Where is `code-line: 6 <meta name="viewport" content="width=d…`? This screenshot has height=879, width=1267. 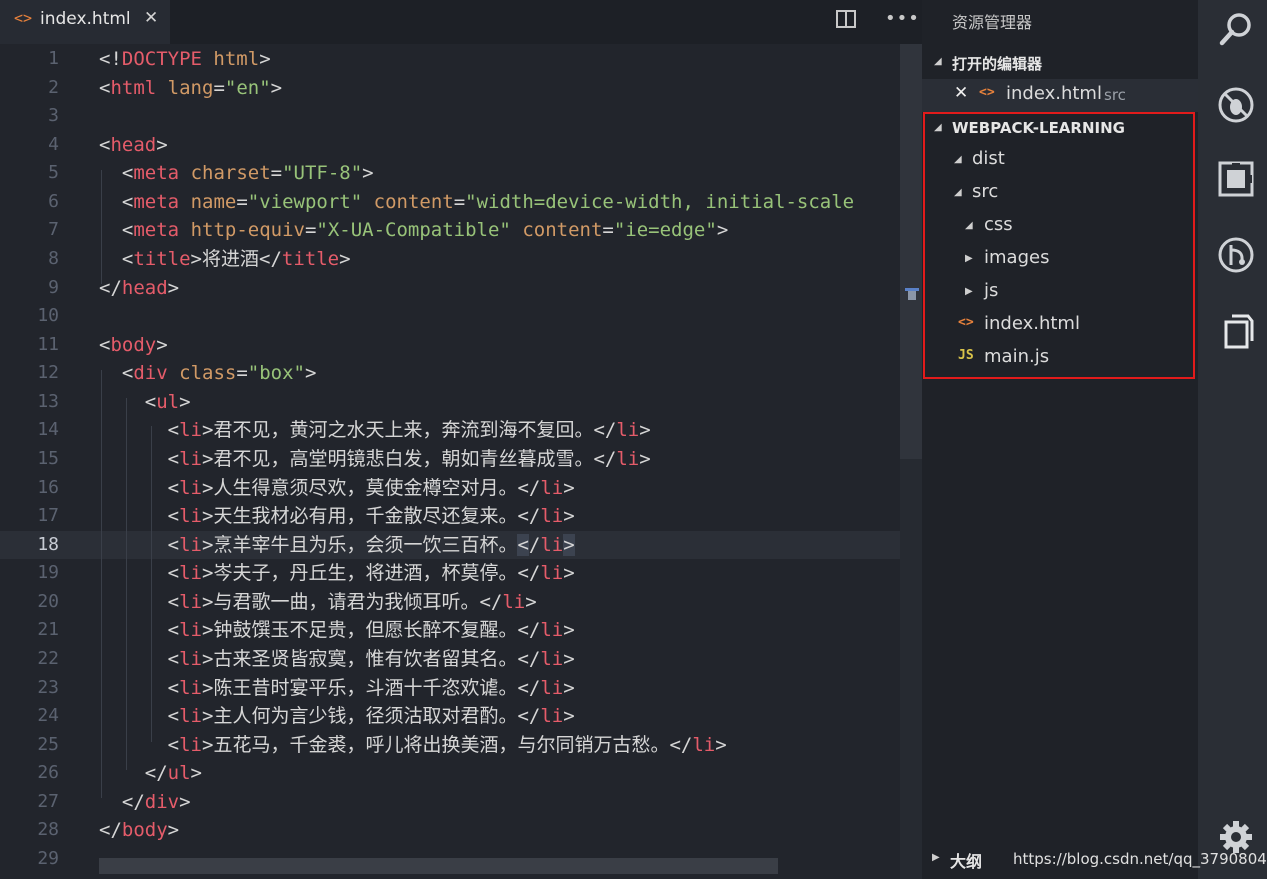 code-line: 6 <meta name="viewport" content="width=d… is located at coordinates (461, 202).